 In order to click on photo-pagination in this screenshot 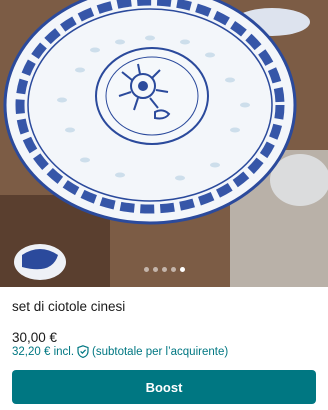, I will do `click(164, 269)`.